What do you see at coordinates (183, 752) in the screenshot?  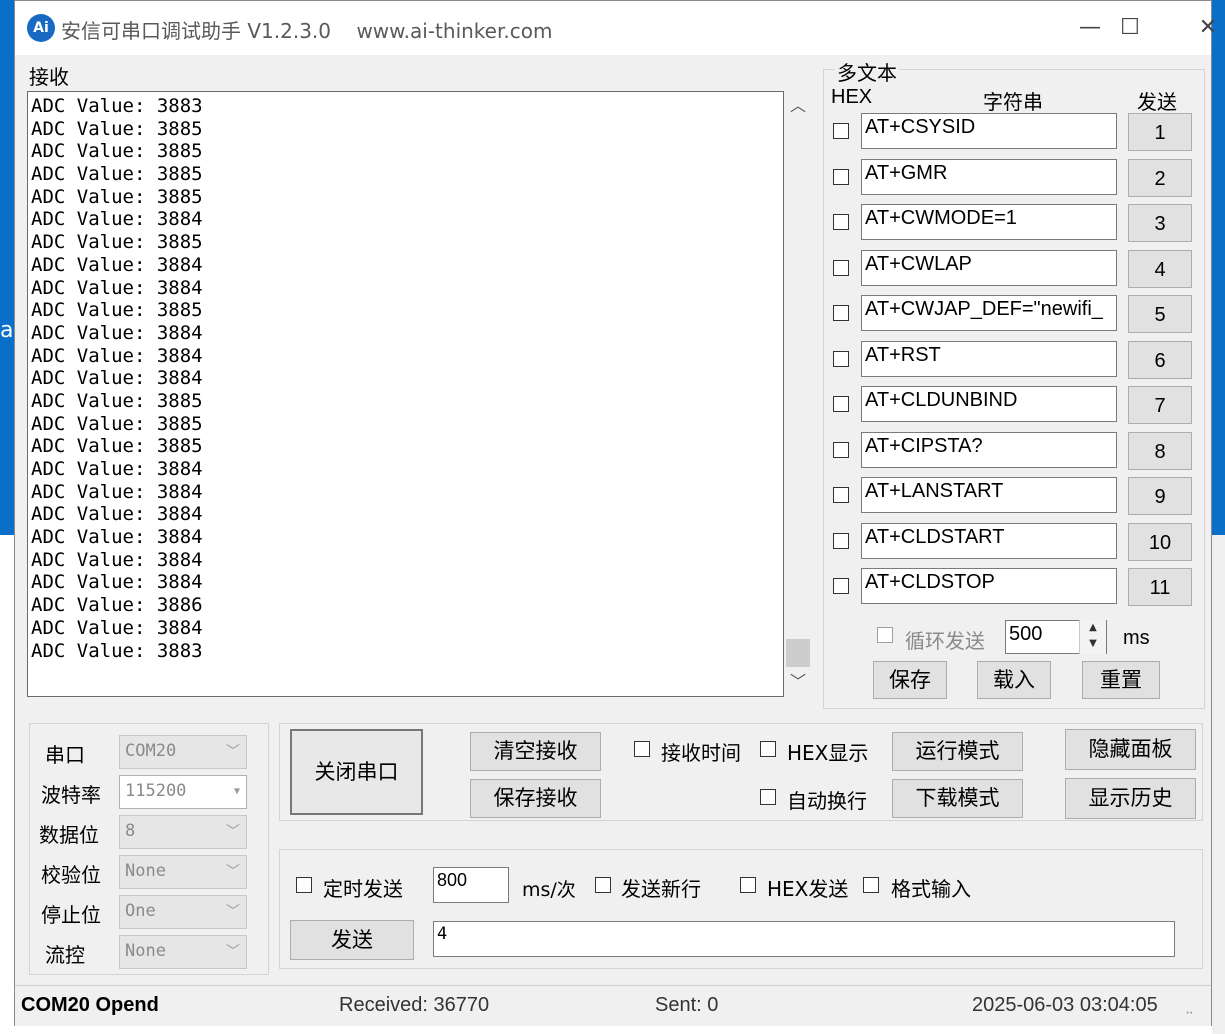 I see `port-select: COM20 ﹀` at bounding box center [183, 752].